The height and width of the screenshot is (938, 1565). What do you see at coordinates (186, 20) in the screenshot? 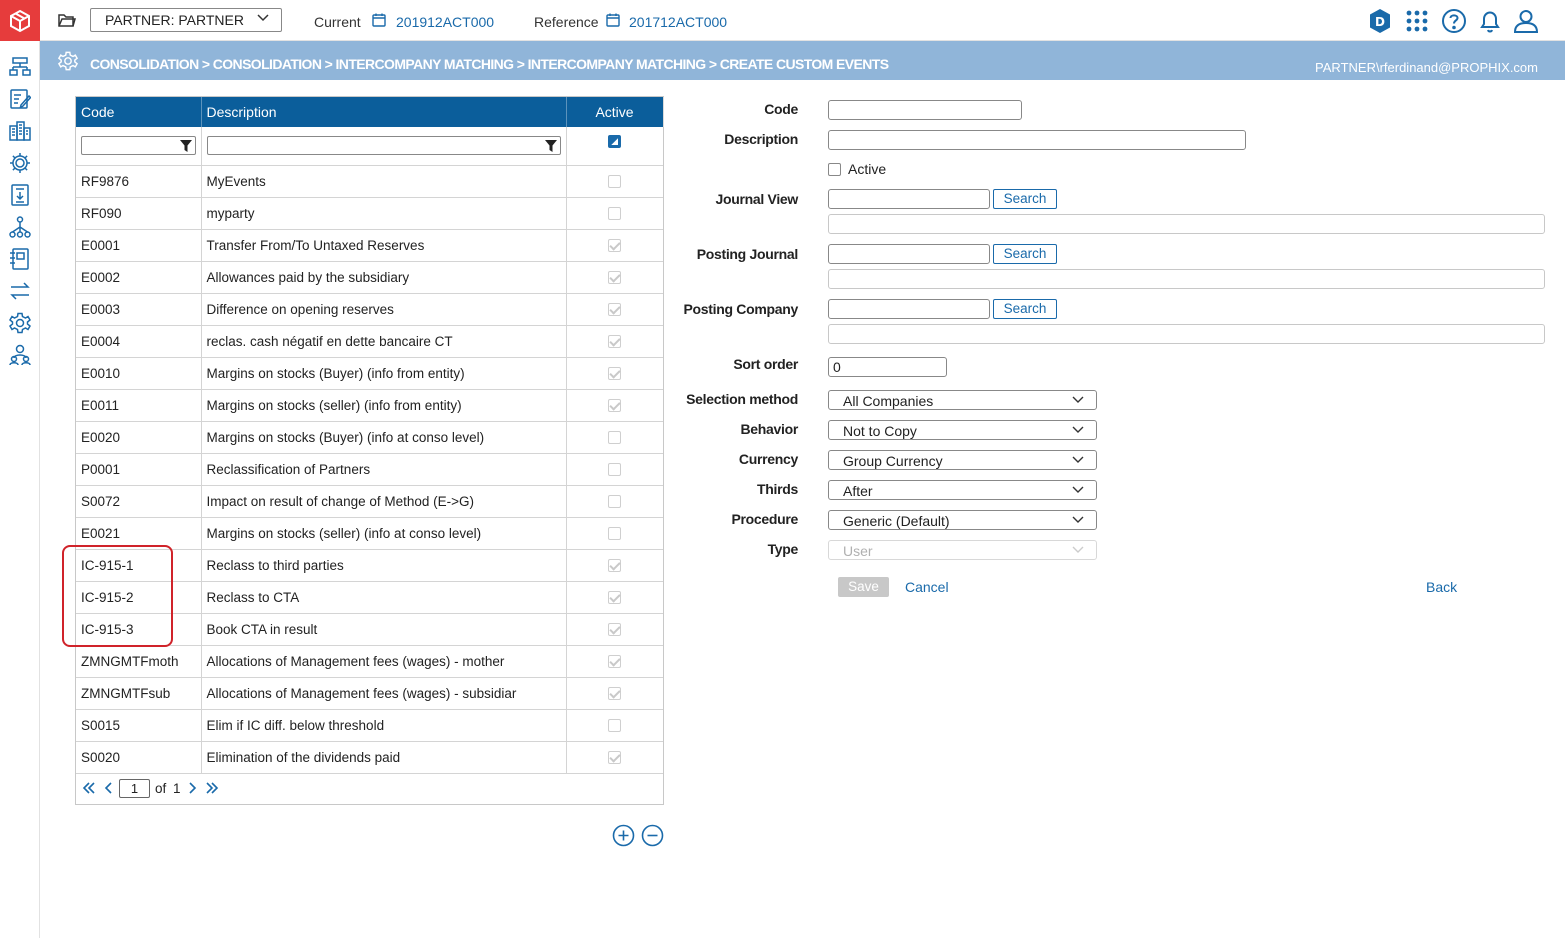
I see `partner-select: PARTNER` at bounding box center [186, 20].